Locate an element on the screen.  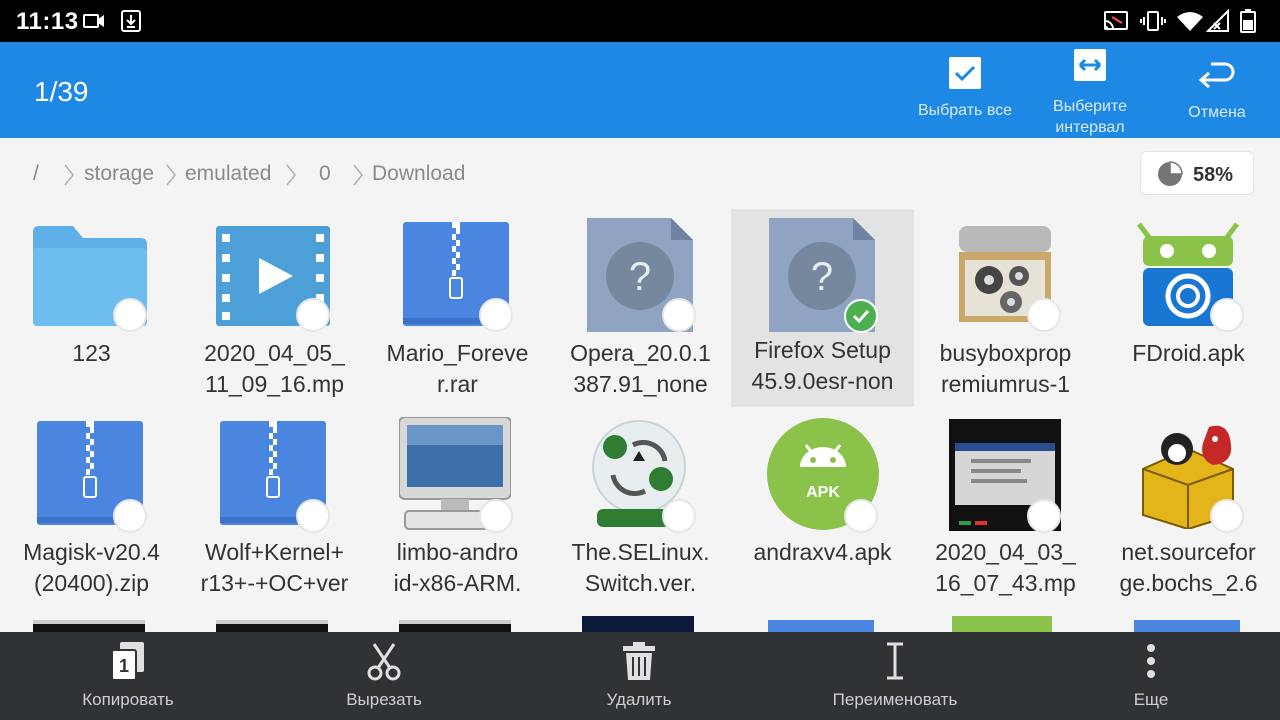
video-camera-icon is located at coordinates (94, 21).